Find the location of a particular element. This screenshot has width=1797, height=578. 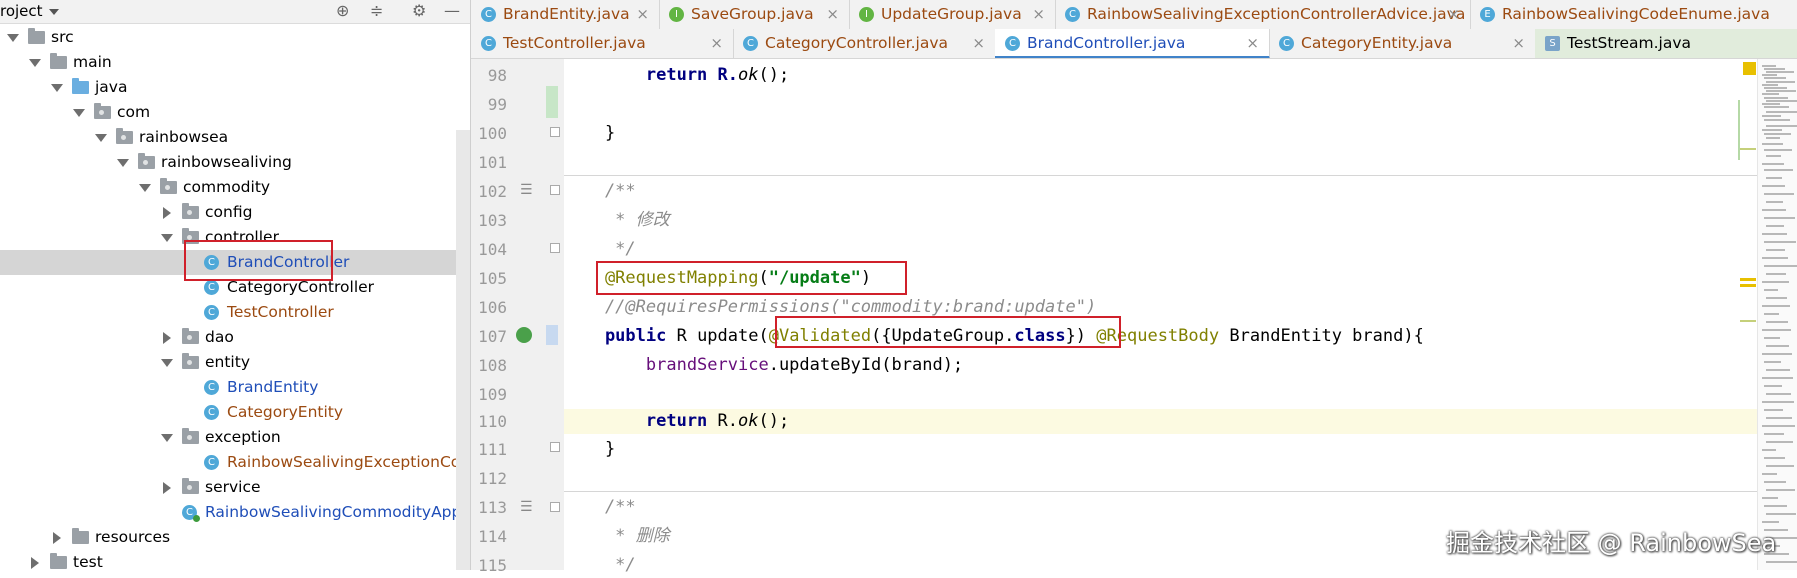

code-line-111: 111 } is located at coordinates (898, 449).